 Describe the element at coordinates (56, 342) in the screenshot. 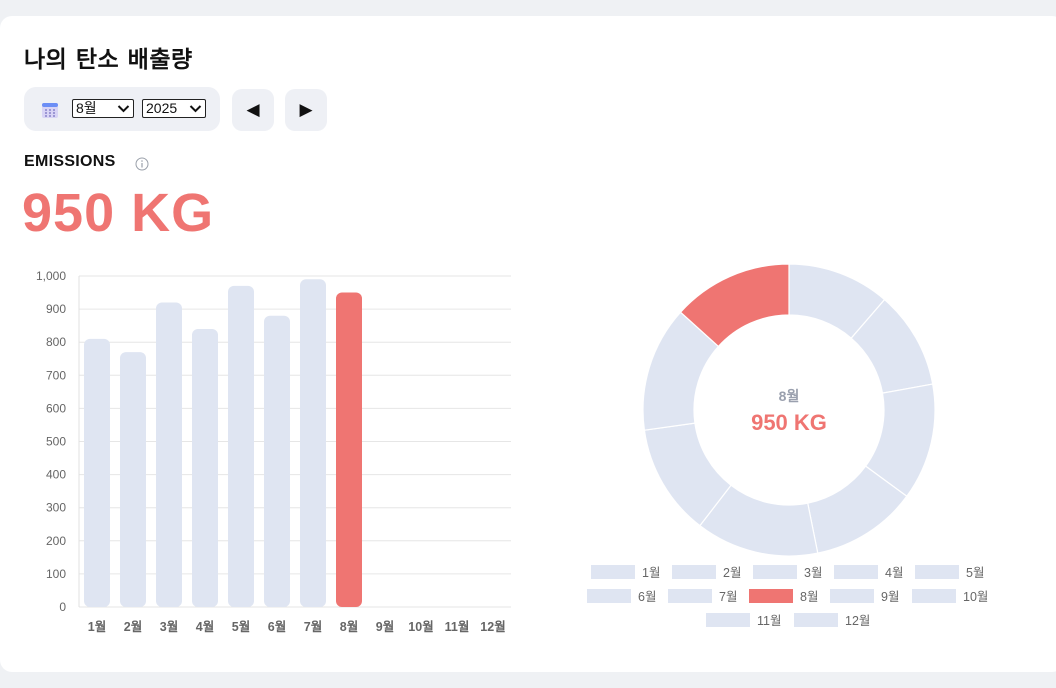

I see `y-tick-label: 800` at that location.